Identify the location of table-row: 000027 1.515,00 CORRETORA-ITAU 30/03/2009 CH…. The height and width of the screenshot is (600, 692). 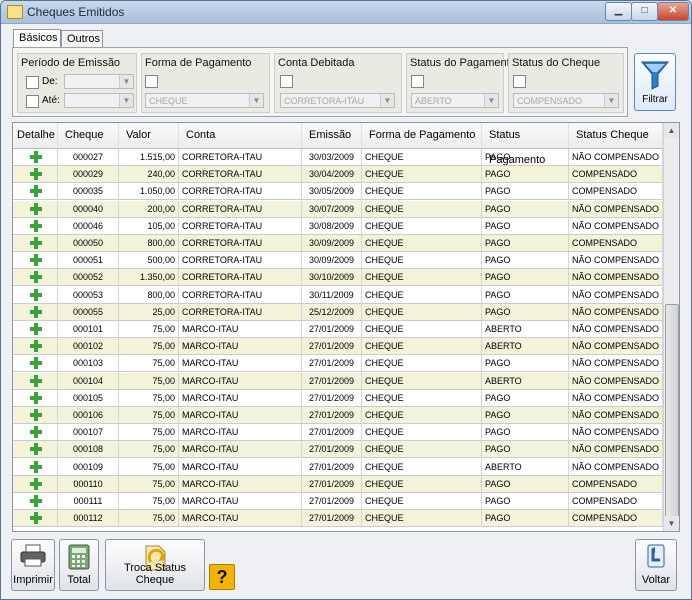
(338, 157).